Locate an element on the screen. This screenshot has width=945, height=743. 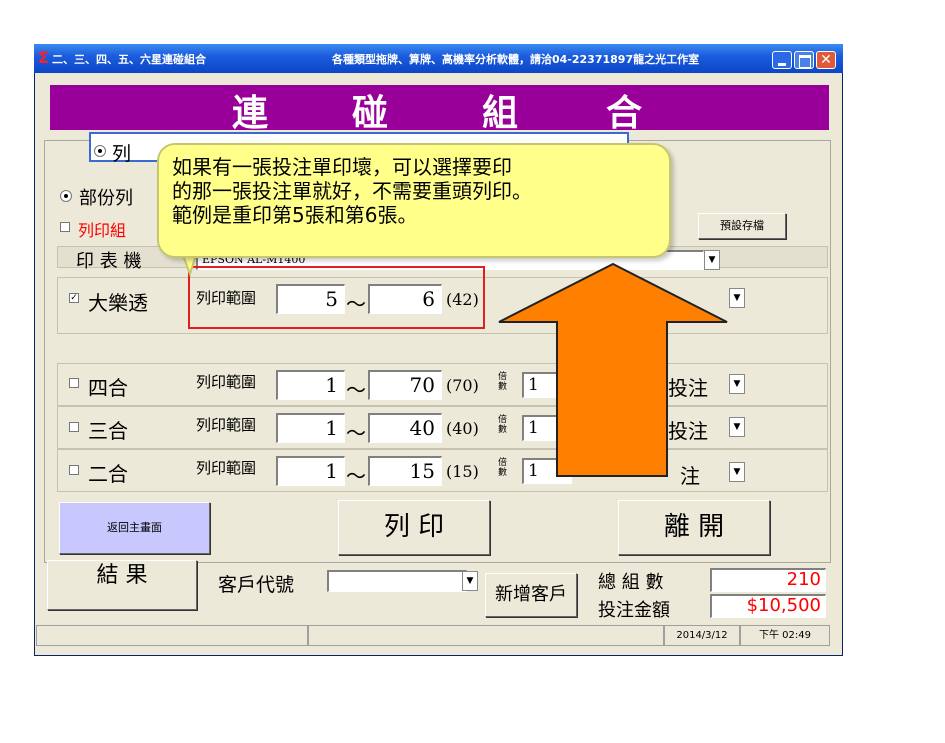
two-range-label: 列印範圍 is located at coordinates (226, 468).